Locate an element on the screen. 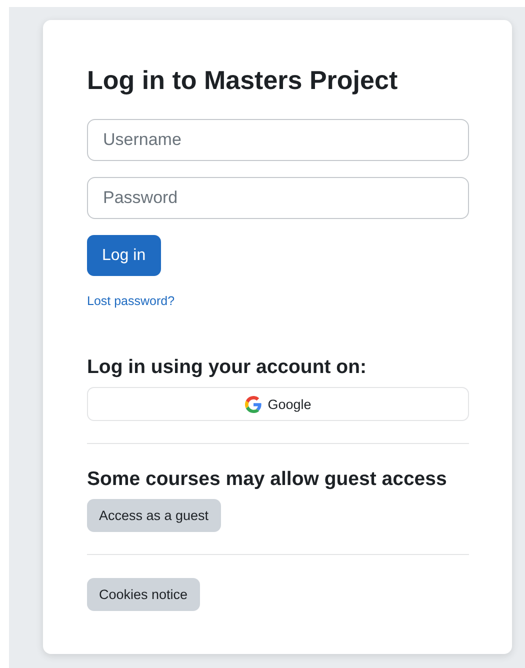  input-field: Username is located at coordinates (278, 140).